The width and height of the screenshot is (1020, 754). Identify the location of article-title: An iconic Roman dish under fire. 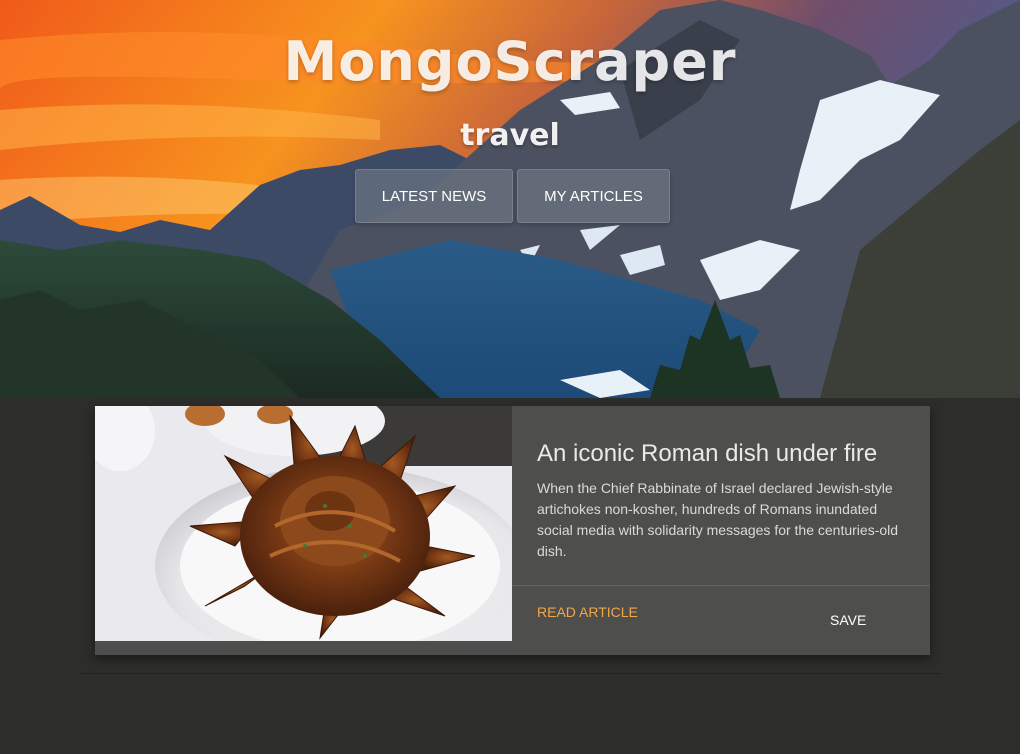
(707, 454).